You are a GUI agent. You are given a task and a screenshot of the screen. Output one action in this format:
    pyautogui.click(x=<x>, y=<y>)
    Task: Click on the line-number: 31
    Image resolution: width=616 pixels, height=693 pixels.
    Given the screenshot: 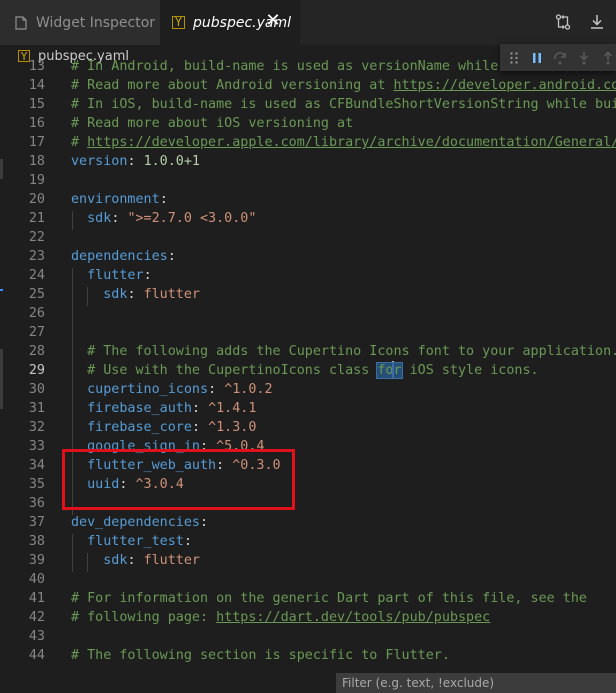 What is the action you would take?
    pyautogui.click(x=36, y=408)
    